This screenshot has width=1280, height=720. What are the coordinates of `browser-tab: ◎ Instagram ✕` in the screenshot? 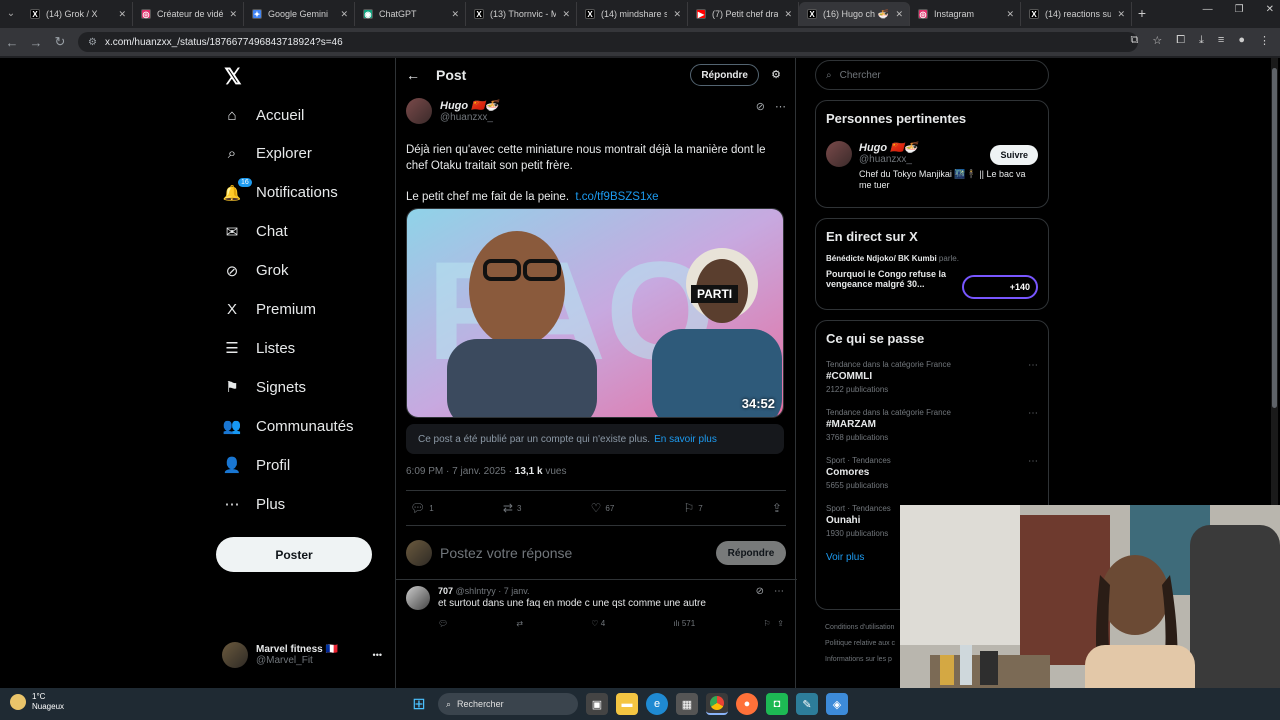 It's located at (965, 14).